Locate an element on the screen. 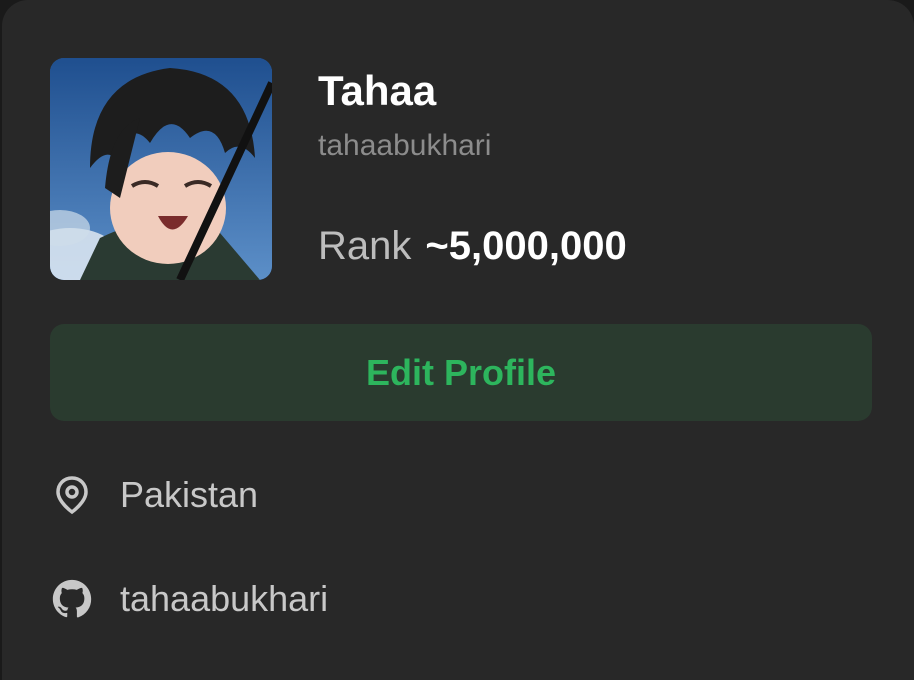 The image size is (914, 680). location-text: Pakistan is located at coordinates (189, 494).